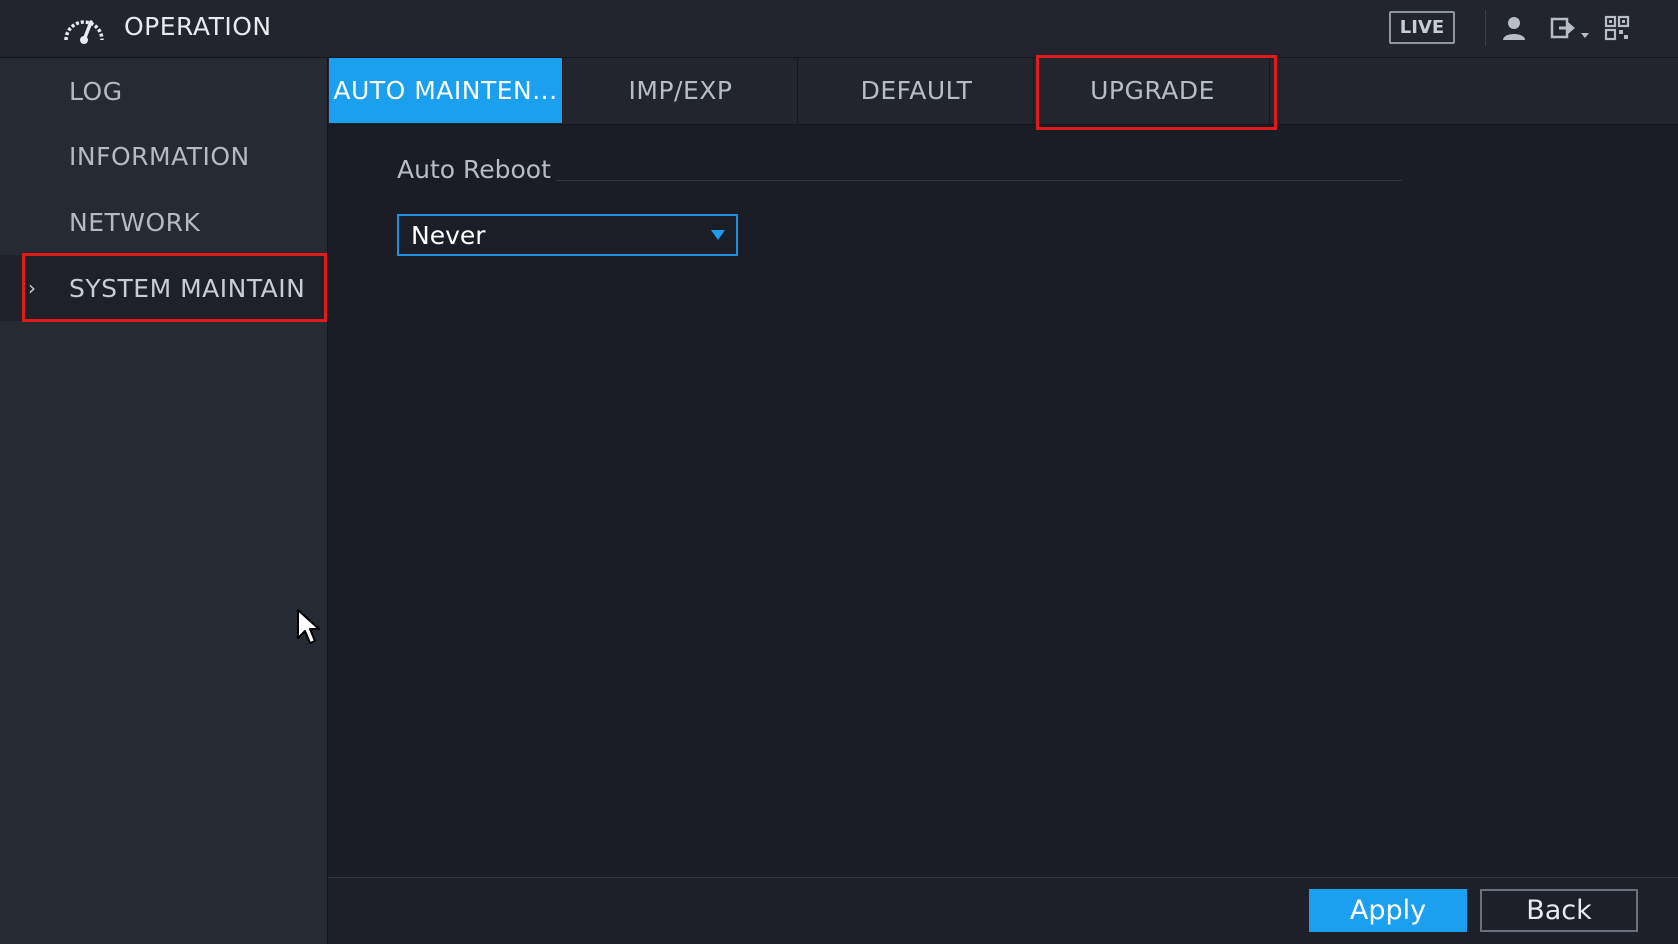 The image size is (1678, 944). I want to click on sidebar-item-label: INFORMATION, so click(159, 156).